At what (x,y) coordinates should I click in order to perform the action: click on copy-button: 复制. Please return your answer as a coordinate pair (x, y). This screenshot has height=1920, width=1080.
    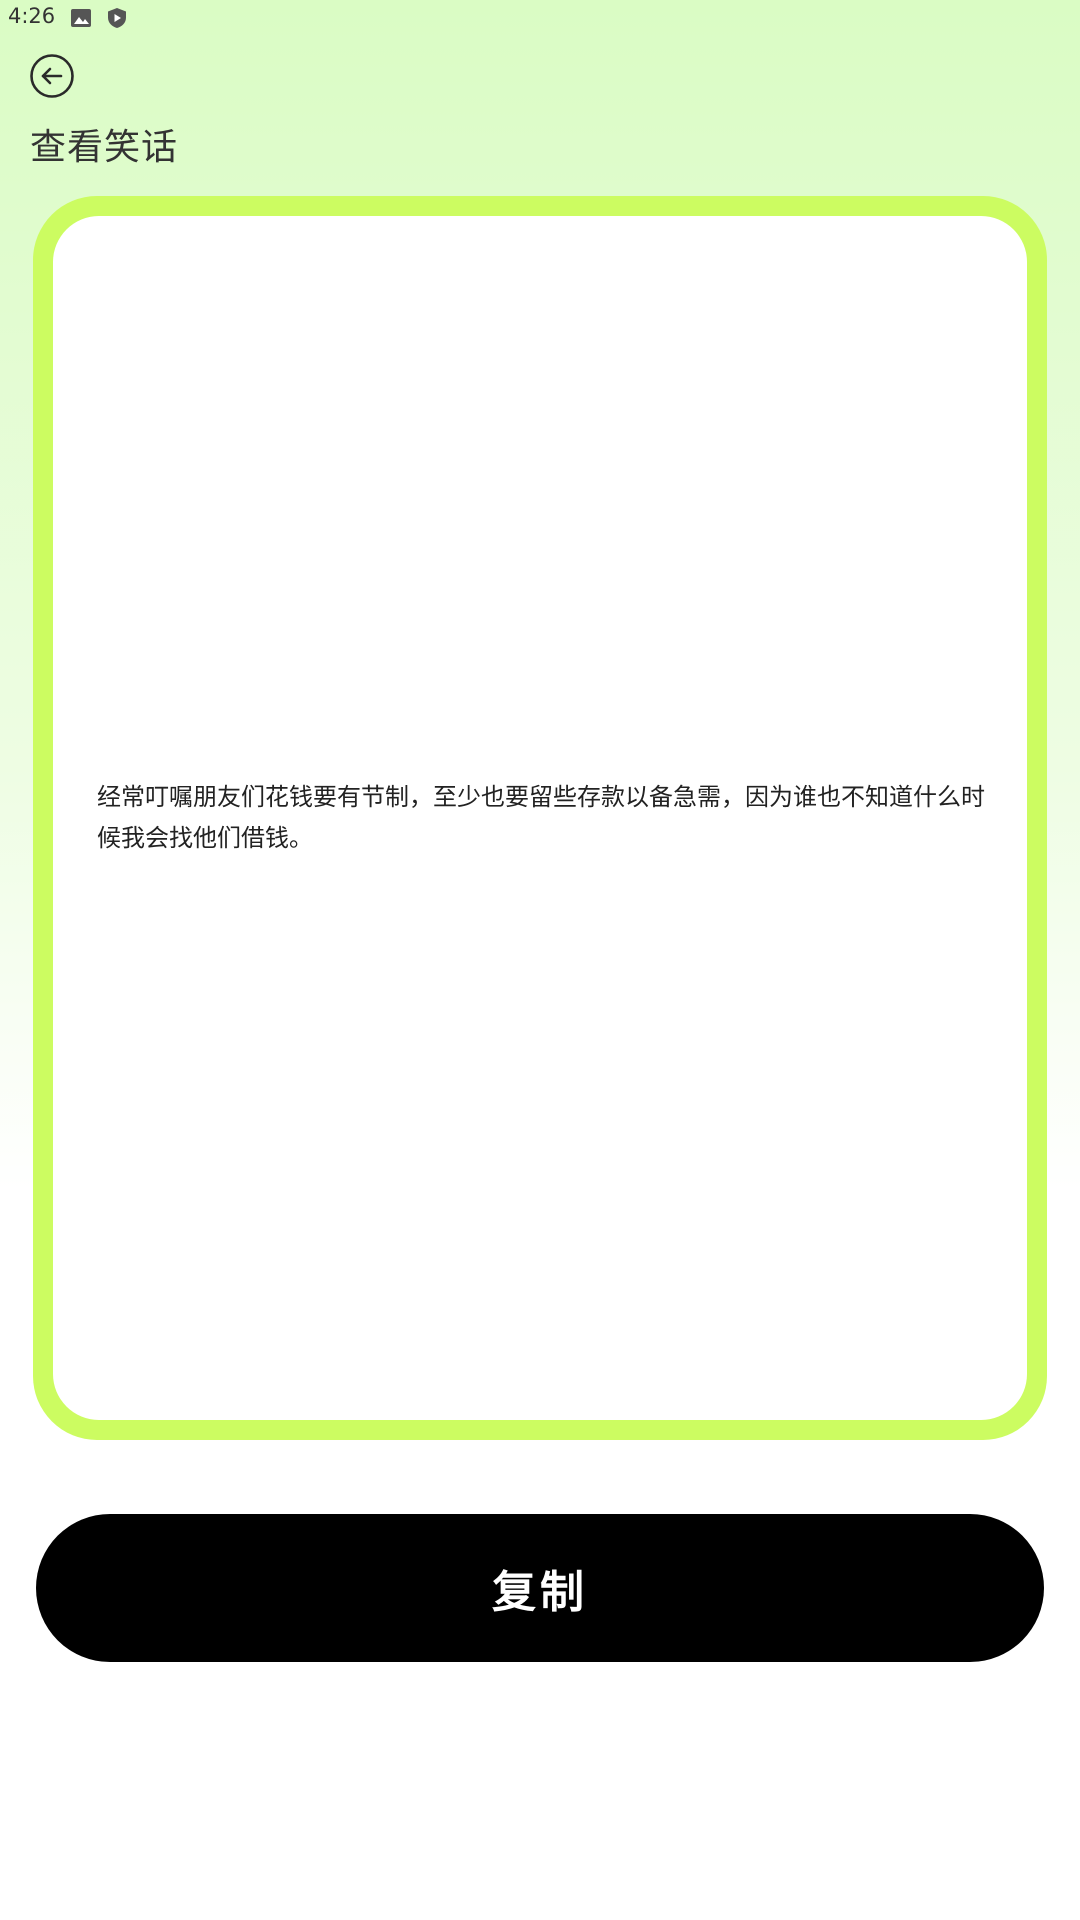
    Looking at the image, I should click on (540, 1588).